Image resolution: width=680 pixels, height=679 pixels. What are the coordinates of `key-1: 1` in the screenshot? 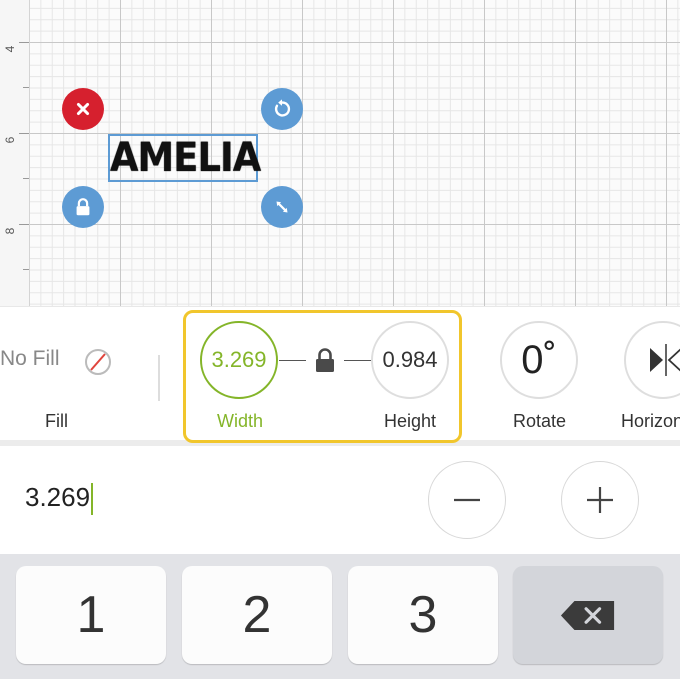 It's located at (91, 615).